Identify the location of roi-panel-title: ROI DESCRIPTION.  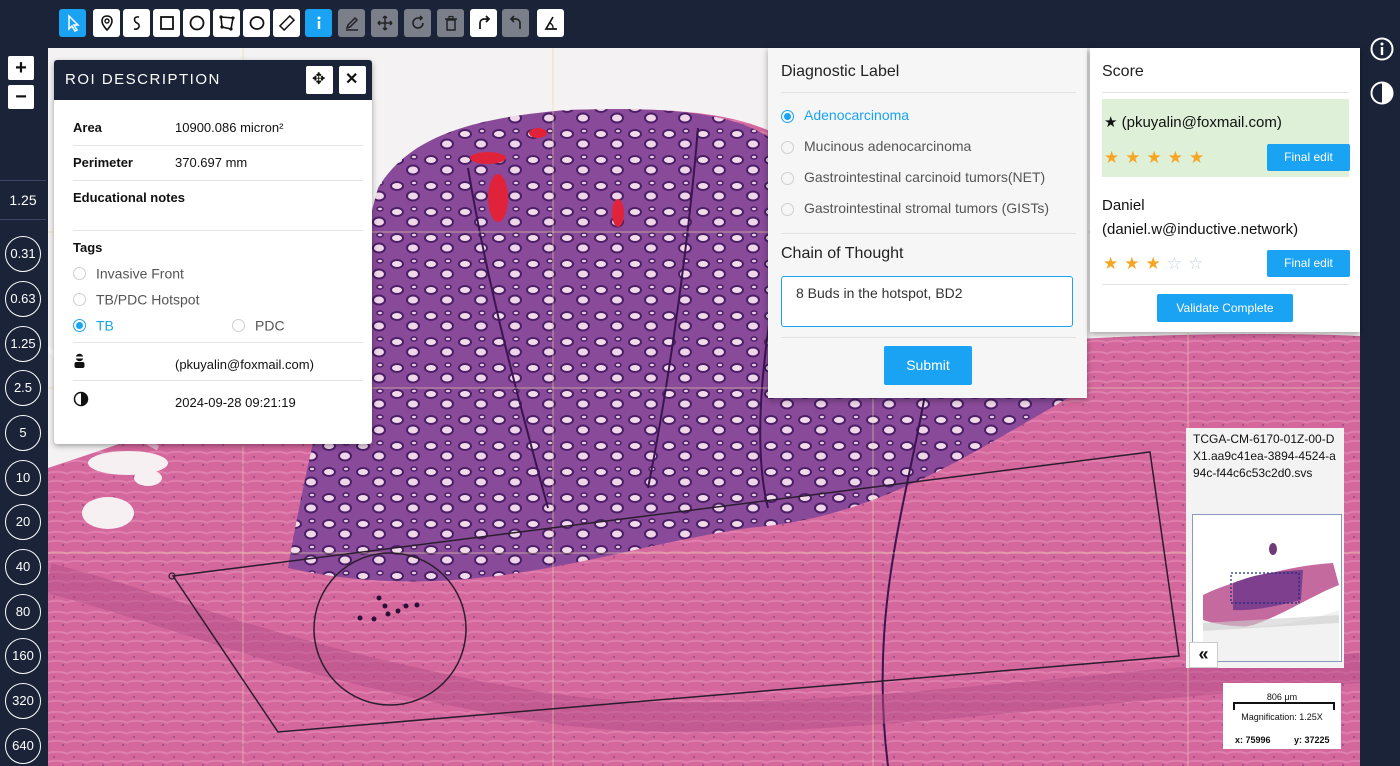
(143, 79).